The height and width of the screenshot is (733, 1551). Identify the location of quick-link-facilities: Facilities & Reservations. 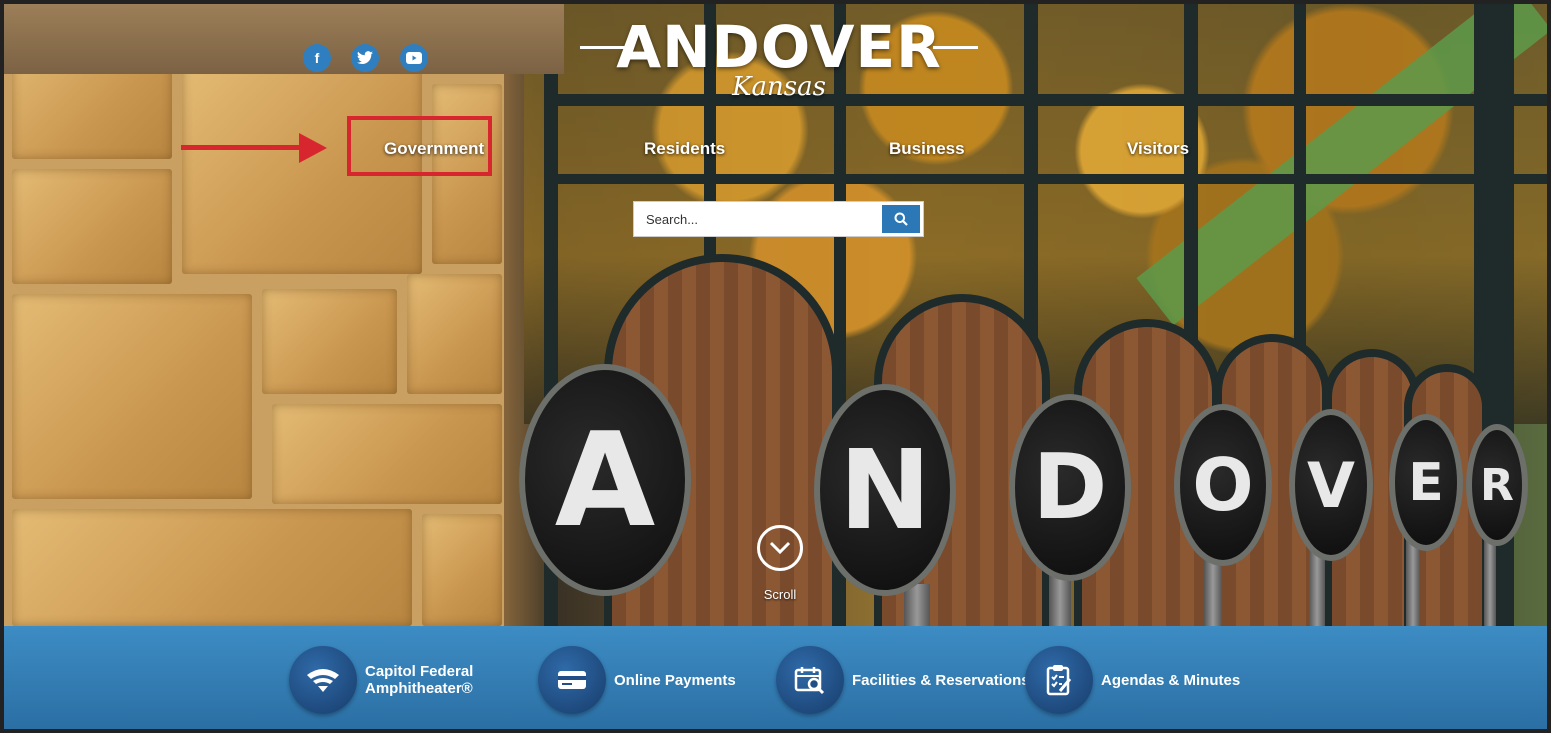
(903, 680).